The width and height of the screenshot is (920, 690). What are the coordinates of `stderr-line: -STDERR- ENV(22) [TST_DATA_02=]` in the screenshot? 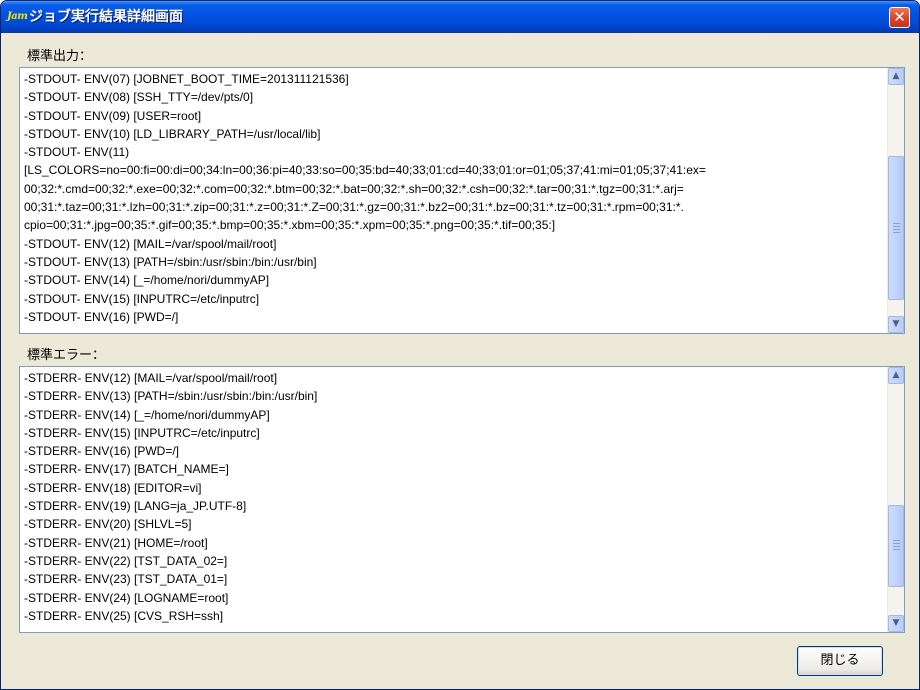 It's located at (126, 560).